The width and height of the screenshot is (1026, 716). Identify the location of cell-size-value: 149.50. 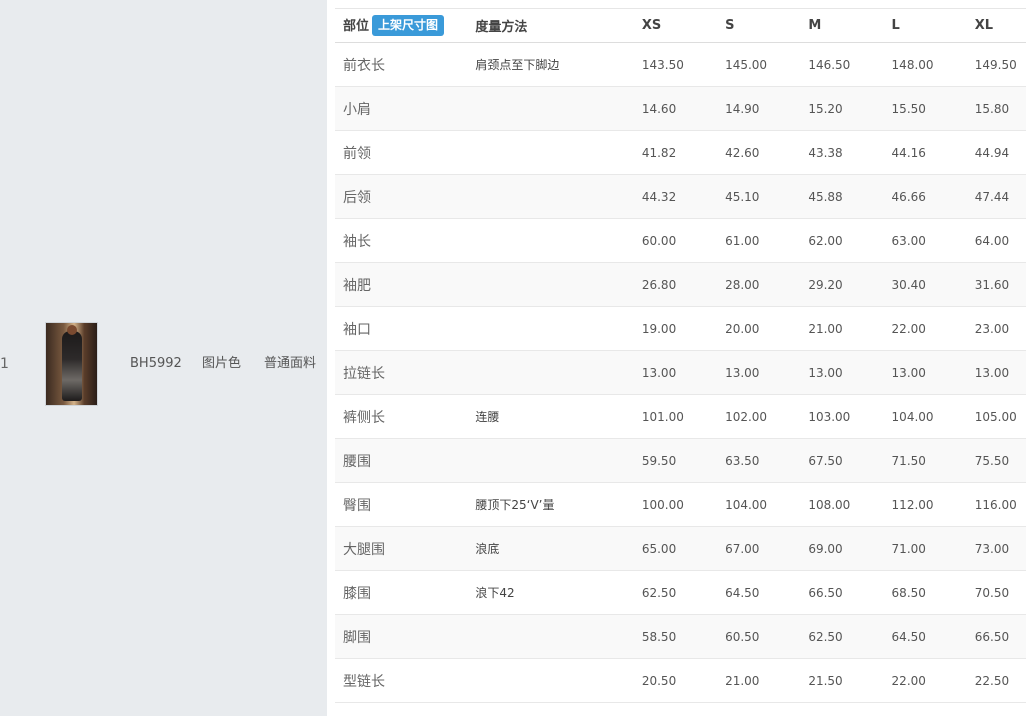
(995, 64).